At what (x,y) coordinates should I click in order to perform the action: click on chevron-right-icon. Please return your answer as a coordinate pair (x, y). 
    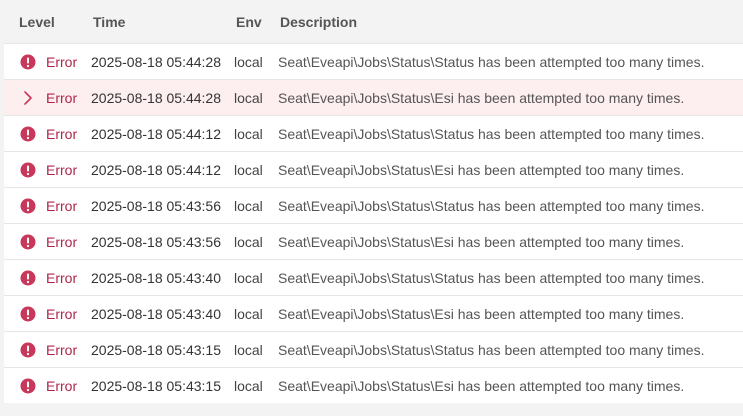
    Looking at the image, I should click on (28, 98).